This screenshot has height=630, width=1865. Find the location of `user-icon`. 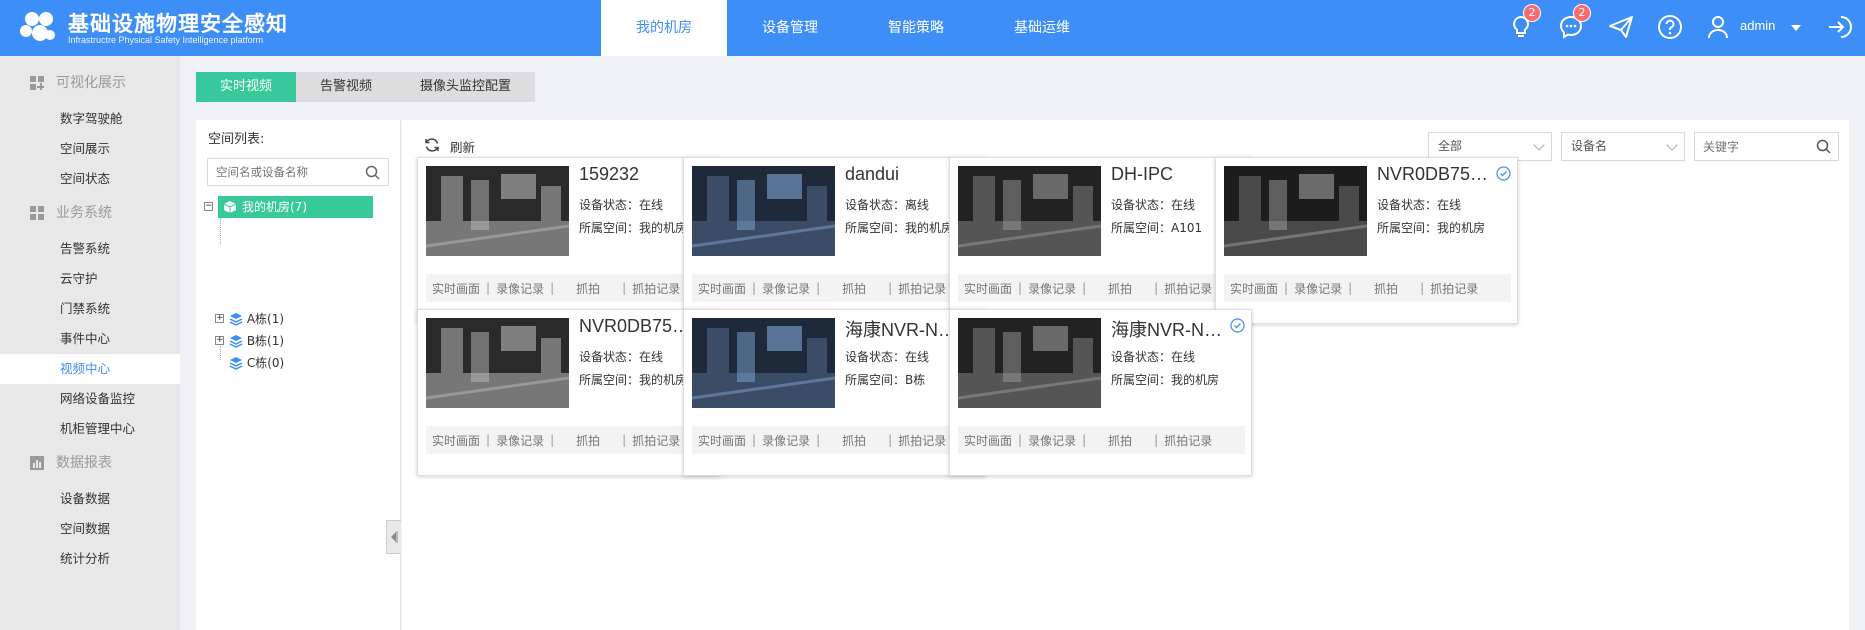

user-icon is located at coordinates (1718, 27).